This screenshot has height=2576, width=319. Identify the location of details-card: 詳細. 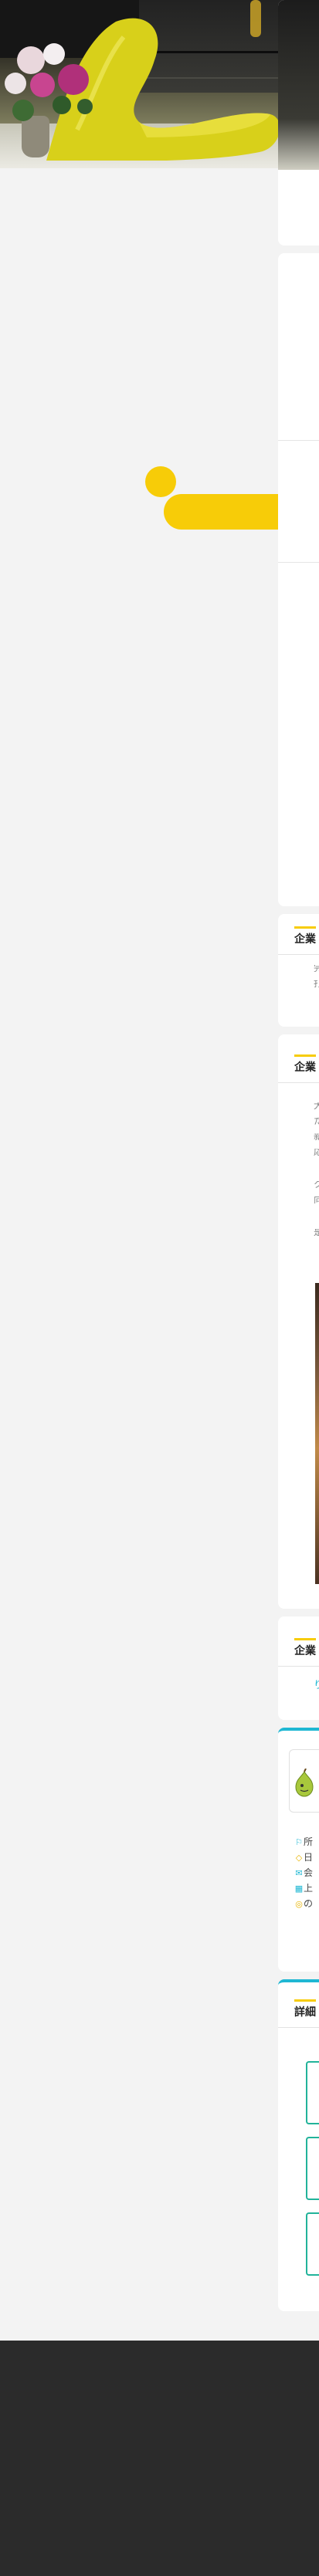
(298, 2145).